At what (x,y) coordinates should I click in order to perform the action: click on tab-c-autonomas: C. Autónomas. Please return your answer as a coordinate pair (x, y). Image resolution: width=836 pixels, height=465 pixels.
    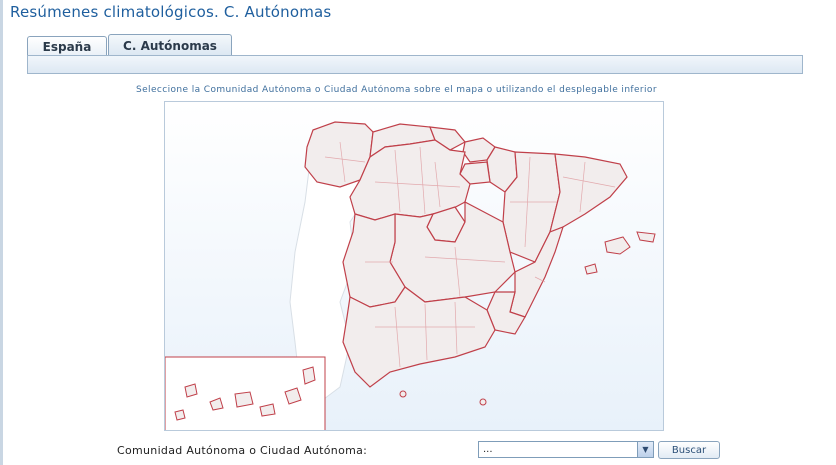
    Looking at the image, I should click on (170, 45).